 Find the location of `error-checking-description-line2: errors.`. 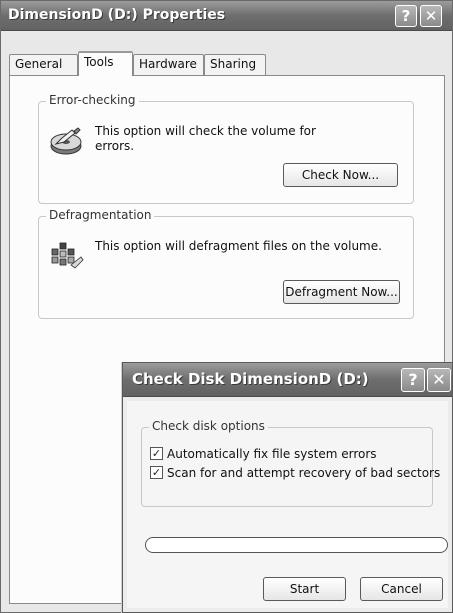

error-checking-description-line2: errors. is located at coordinates (115, 146).